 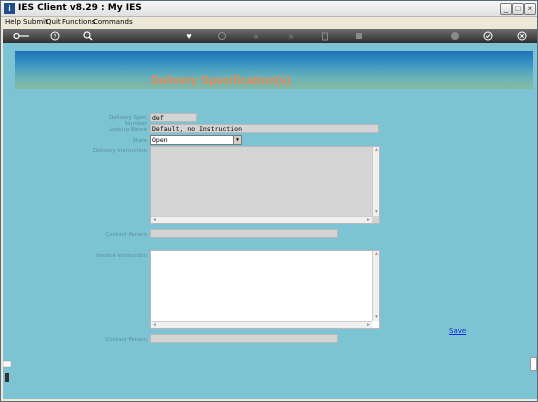 What do you see at coordinates (113, 22) in the screenshot?
I see `menu-commands: Commands` at bounding box center [113, 22].